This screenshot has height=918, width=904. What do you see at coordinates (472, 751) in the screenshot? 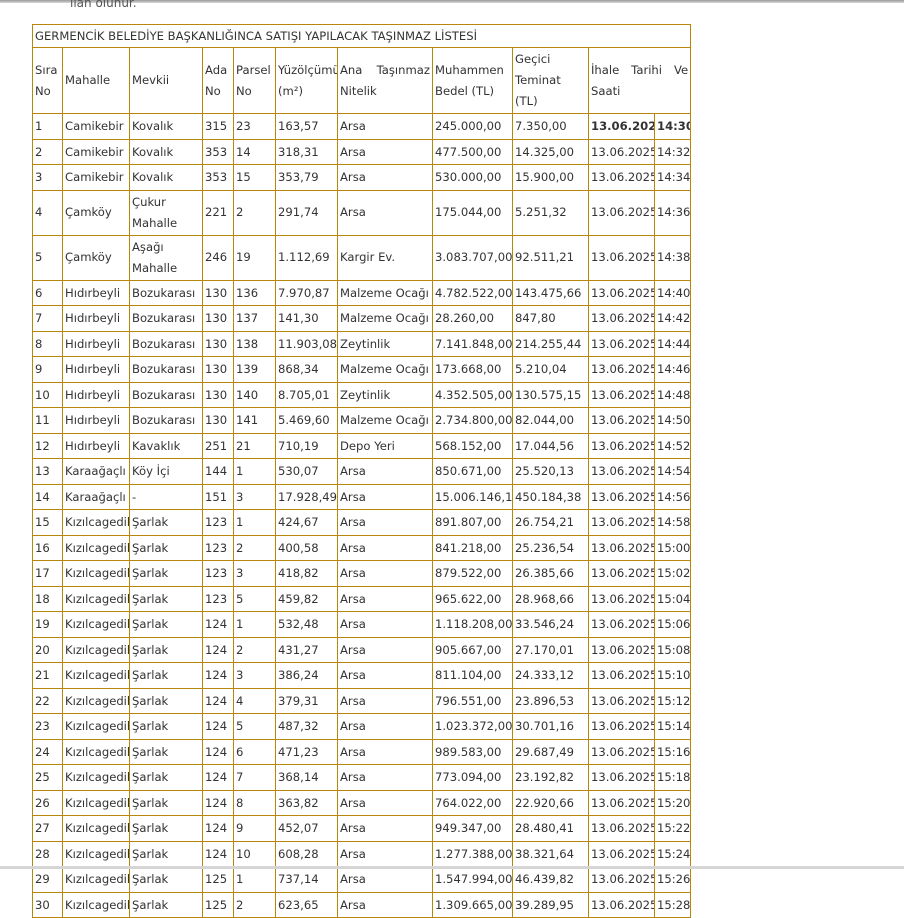
I see `cell-bedel: 989.583,00` at bounding box center [472, 751].